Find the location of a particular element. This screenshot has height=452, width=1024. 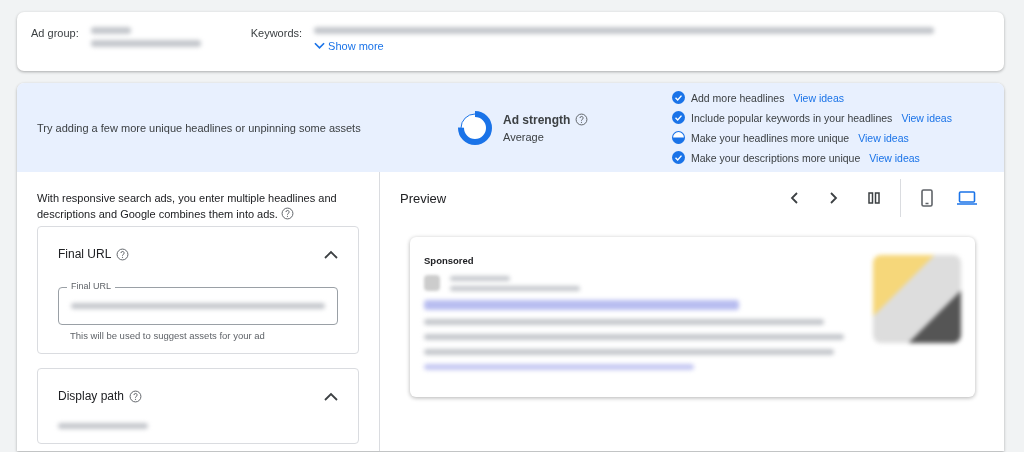

keywords-label: Keywords: is located at coordinates (276, 34).